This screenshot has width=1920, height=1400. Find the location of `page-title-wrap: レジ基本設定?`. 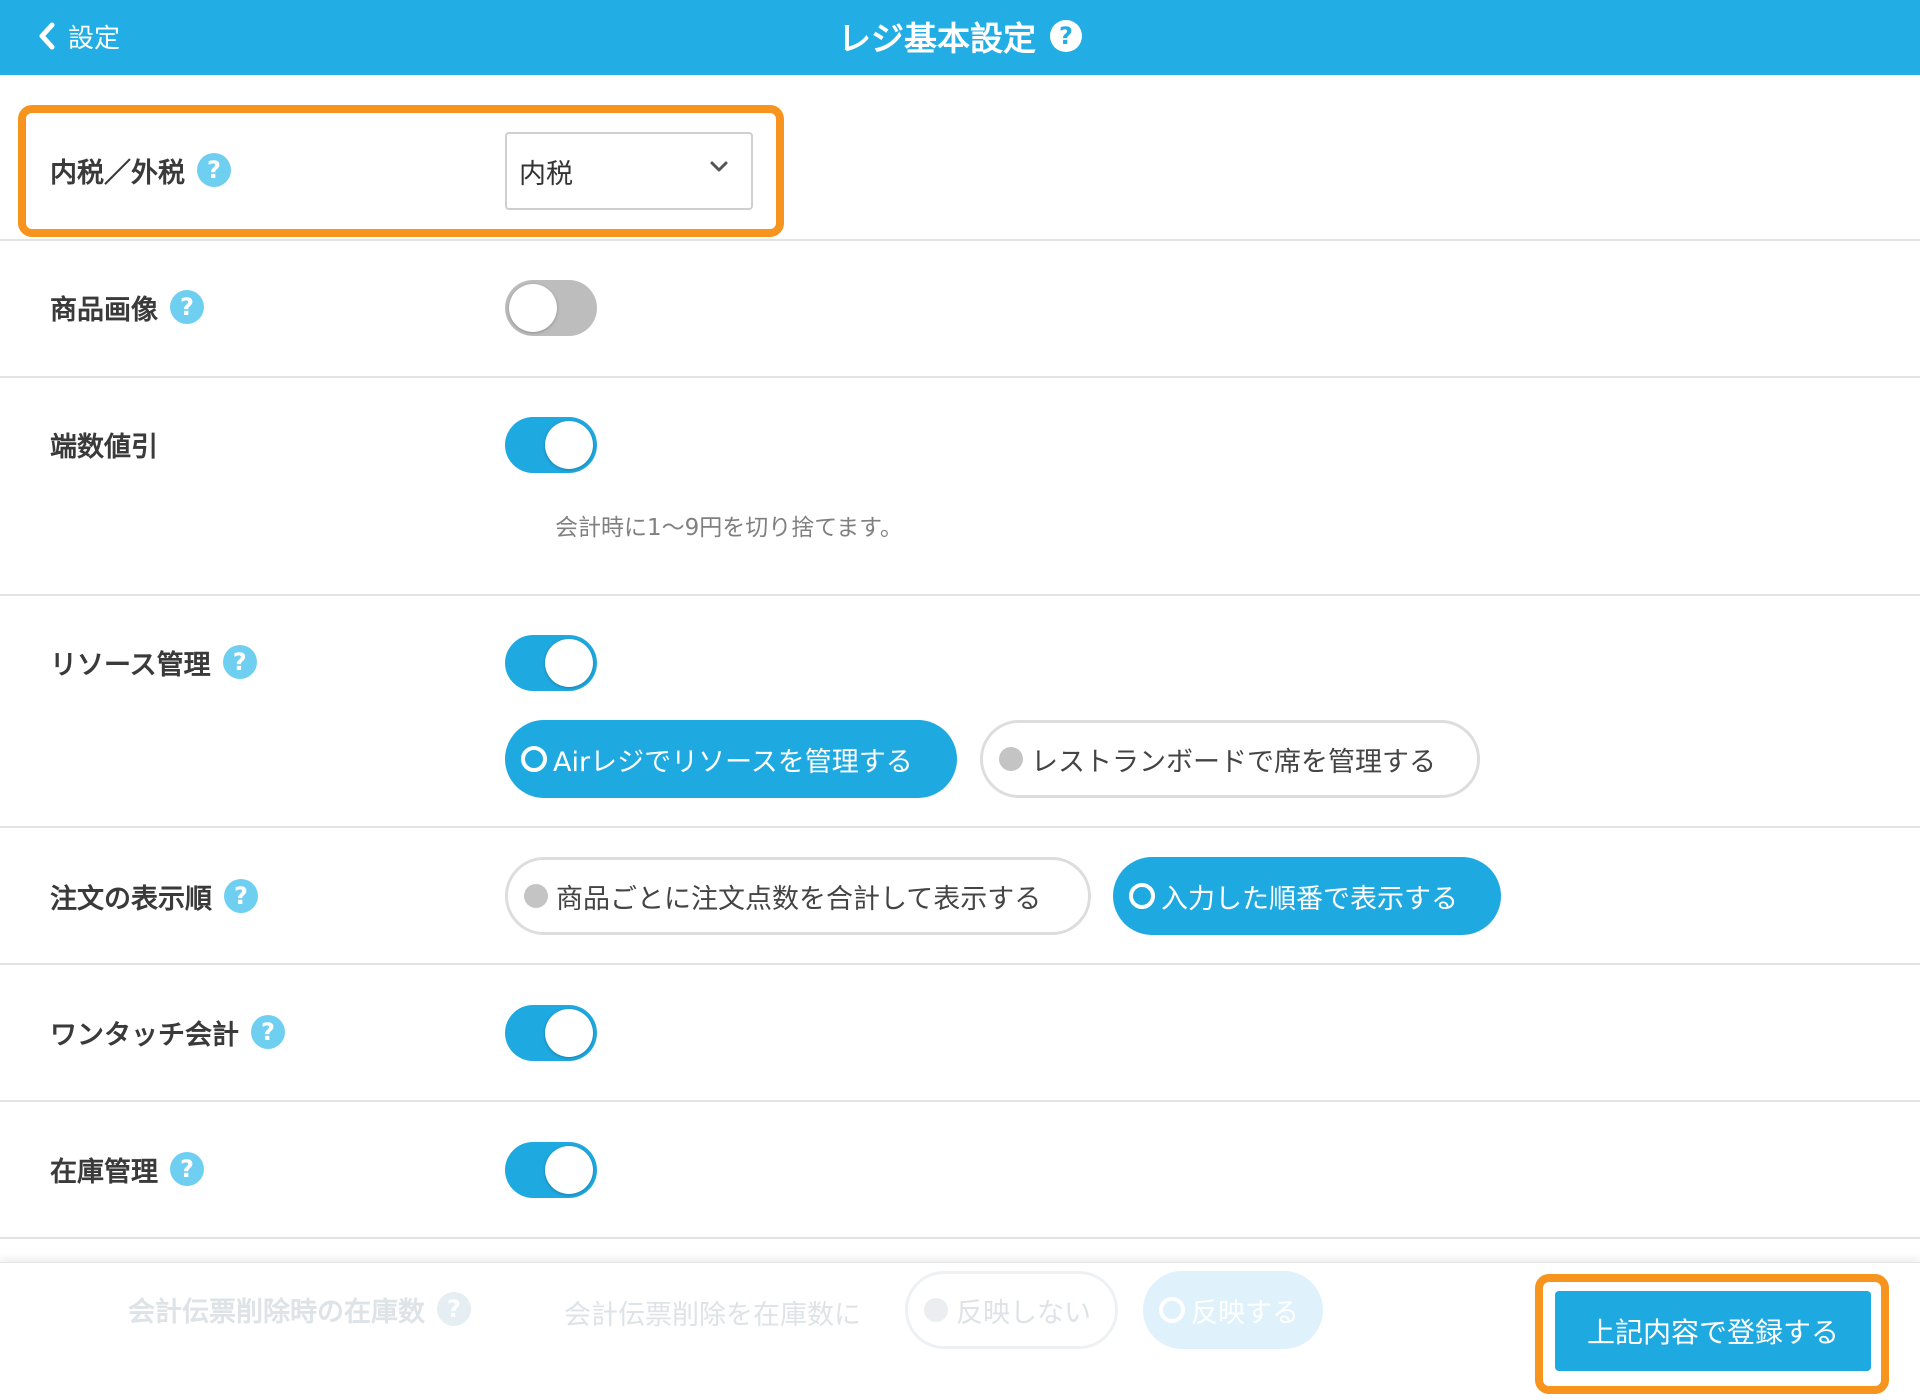

page-title-wrap: レジ基本設定? is located at coordinates (960, 36).